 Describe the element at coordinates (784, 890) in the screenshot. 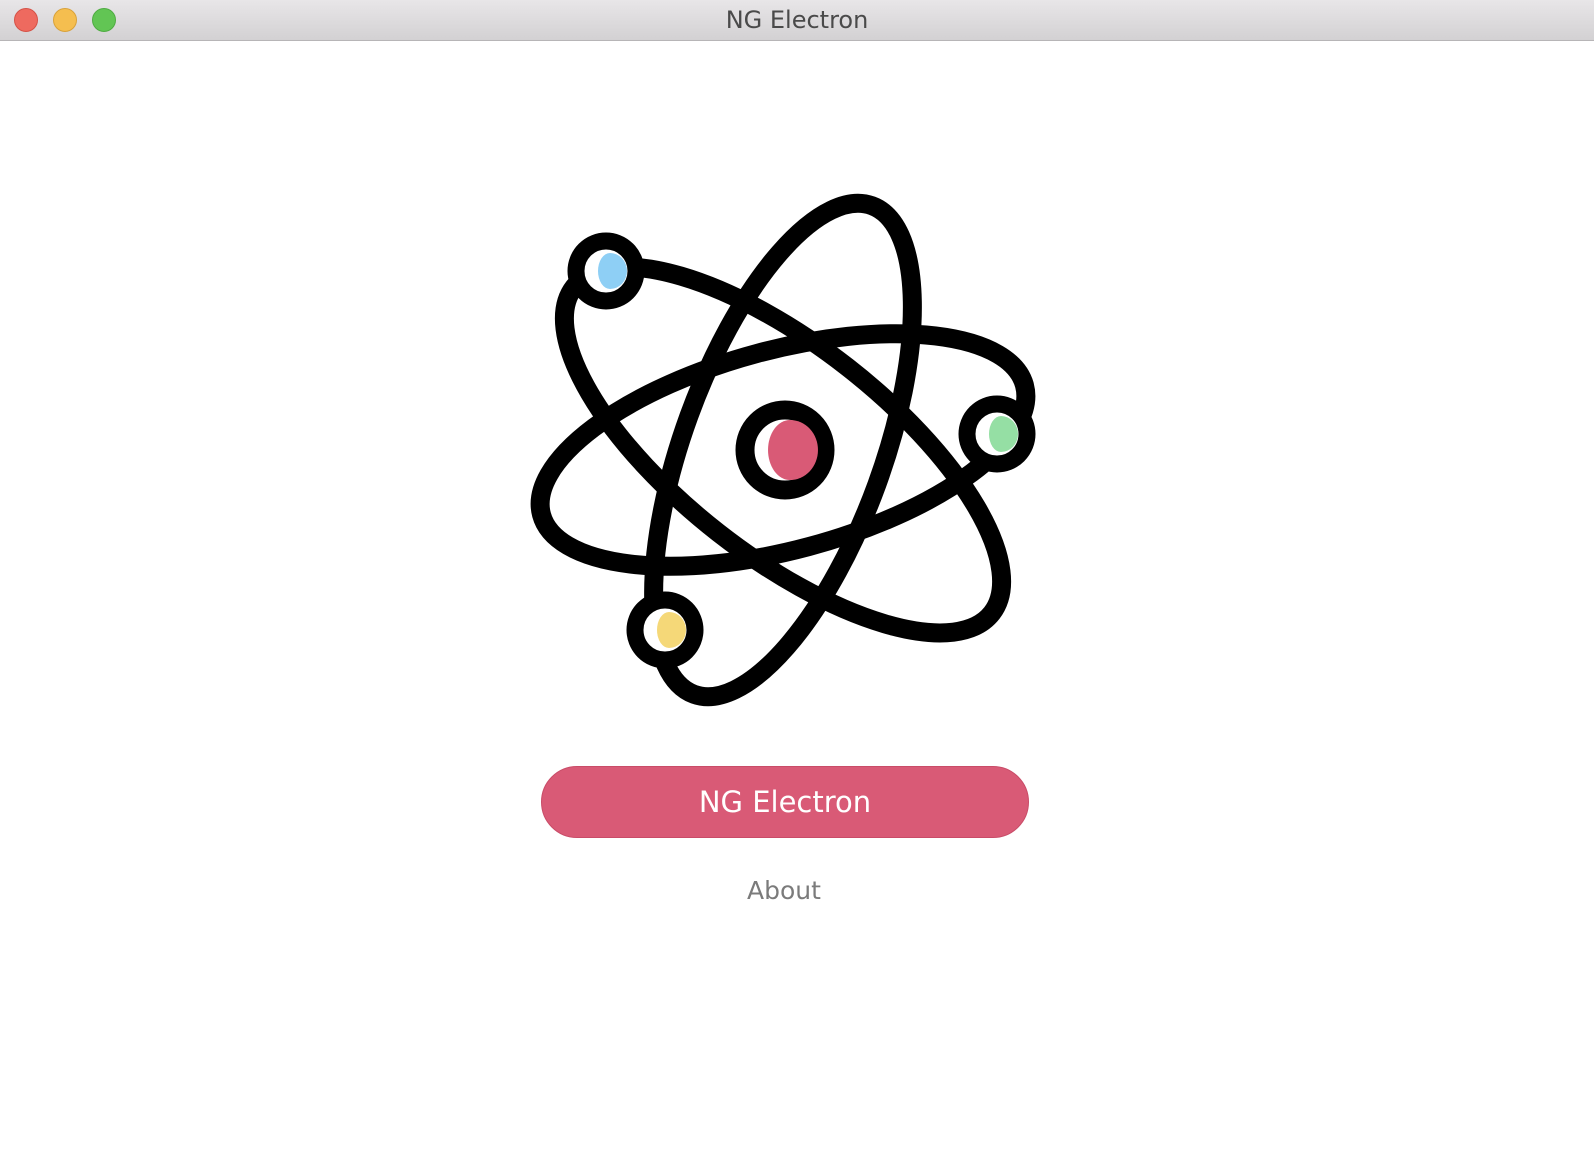

I see `about-link: About` at that location.